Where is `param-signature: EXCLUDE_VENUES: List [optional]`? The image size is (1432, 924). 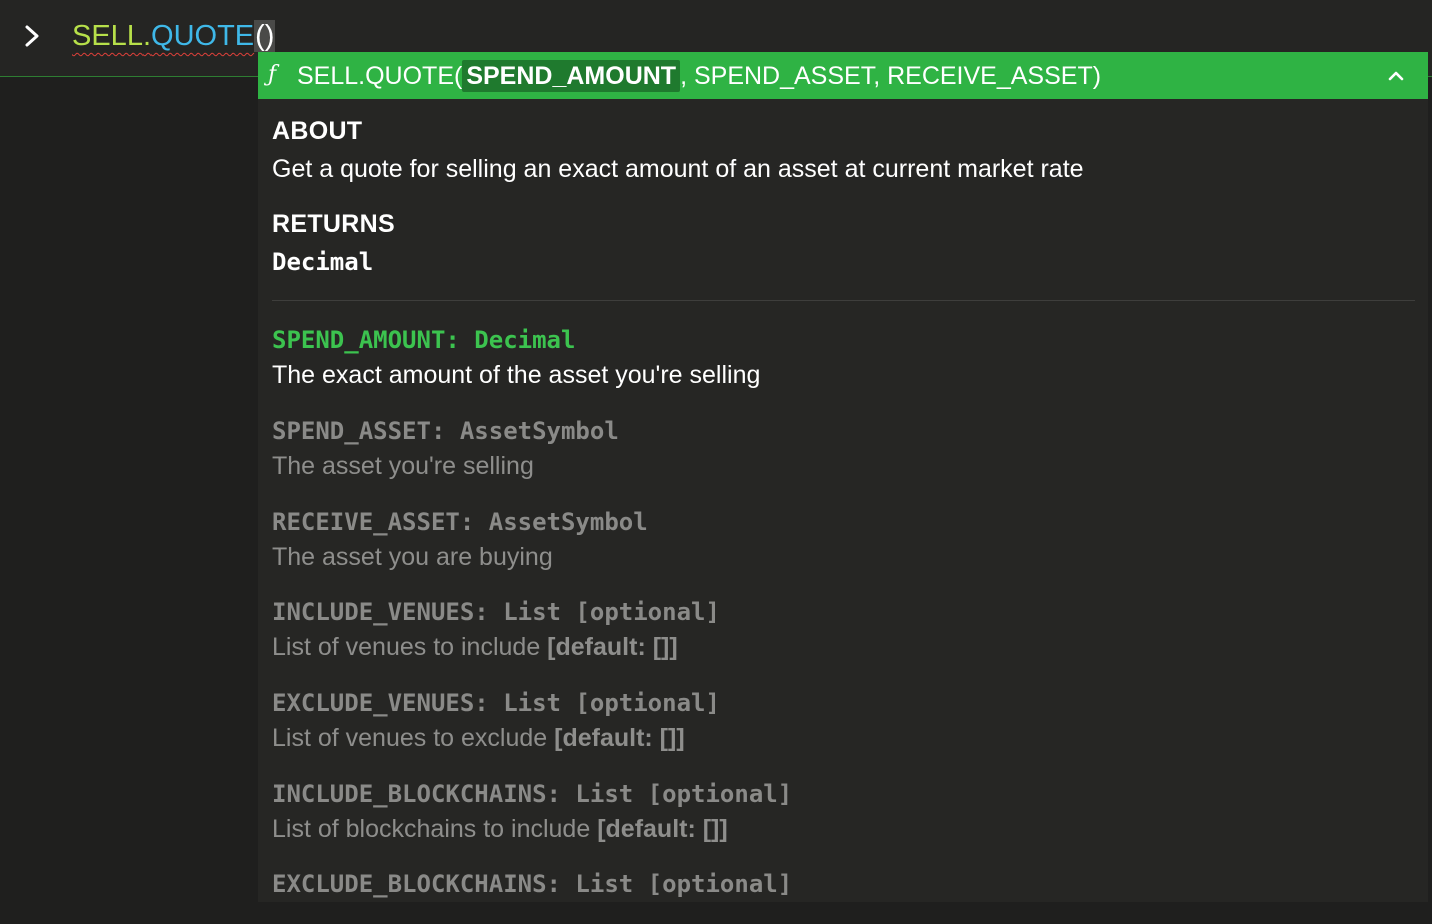 param-signature: EXCLUDE_VENUES: List [optional] is located at coordinates (496, 703).